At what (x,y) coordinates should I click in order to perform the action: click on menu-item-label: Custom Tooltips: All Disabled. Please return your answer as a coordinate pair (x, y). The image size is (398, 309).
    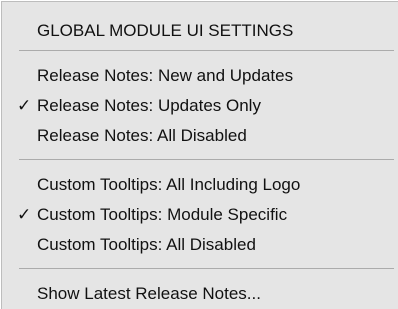
    Looking at the image, I should click on (146, 244).